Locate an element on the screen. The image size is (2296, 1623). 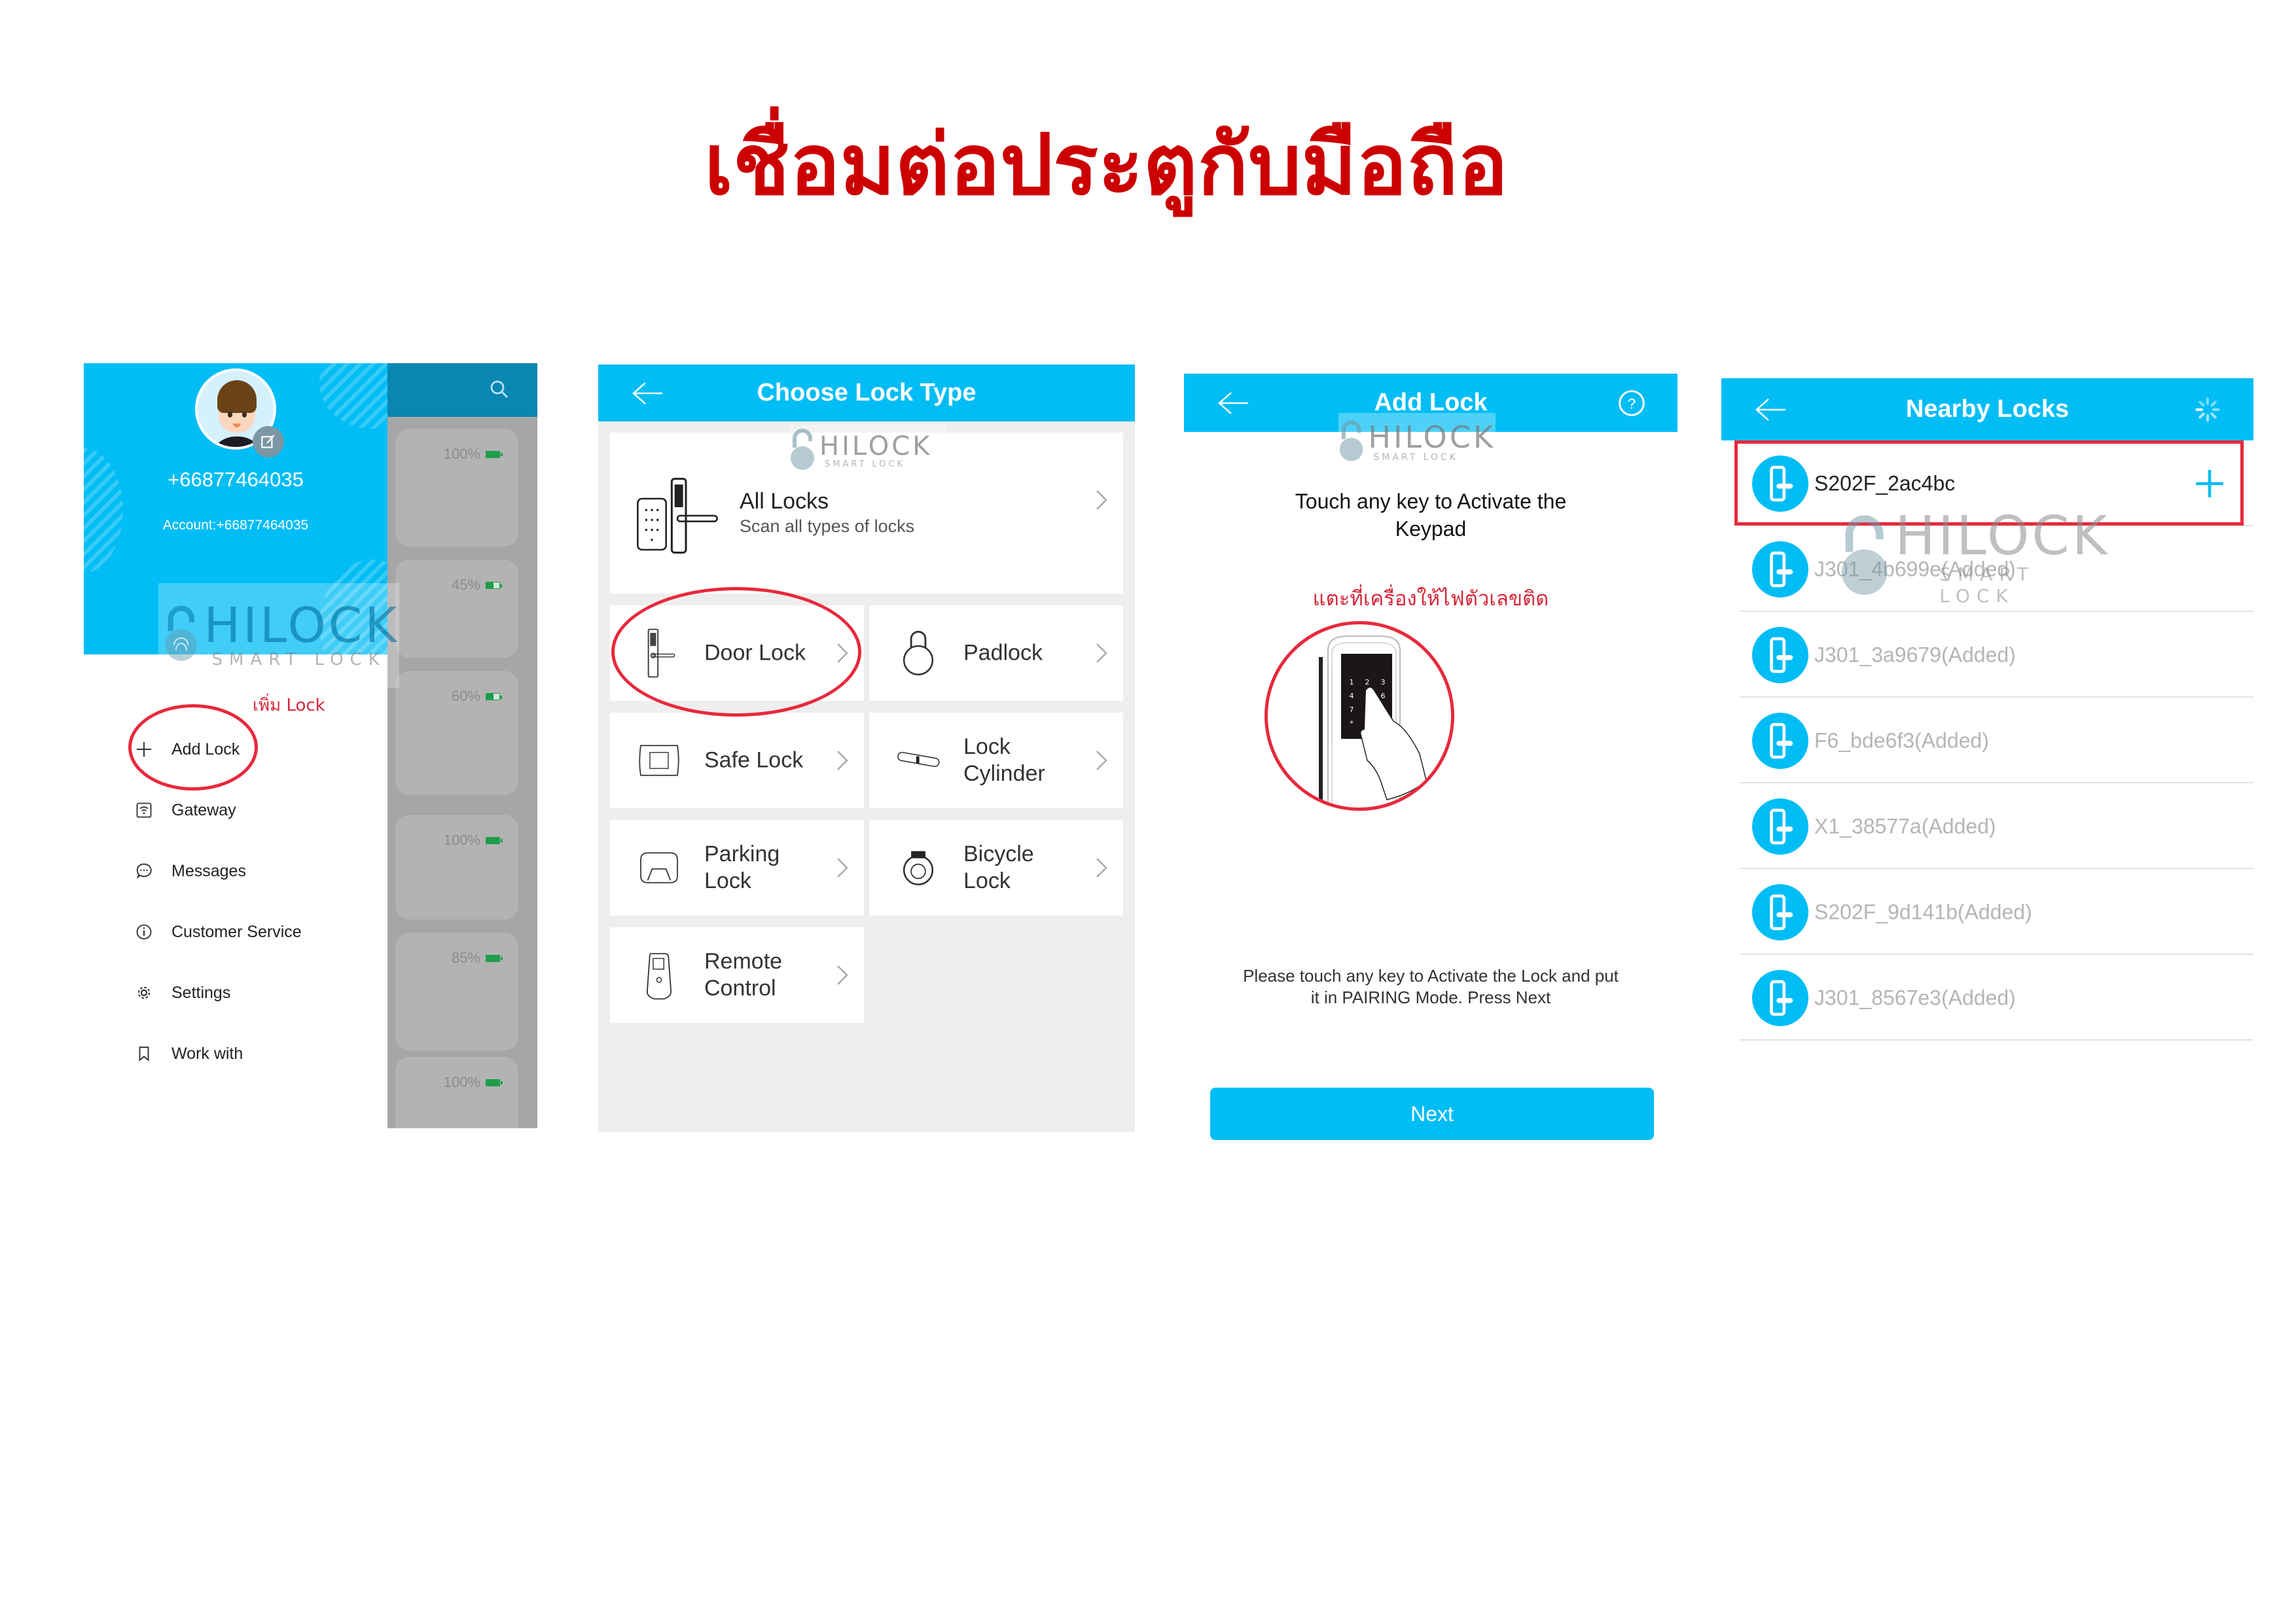
menu-item-messages: Messages is located at coordinates (235, 871).